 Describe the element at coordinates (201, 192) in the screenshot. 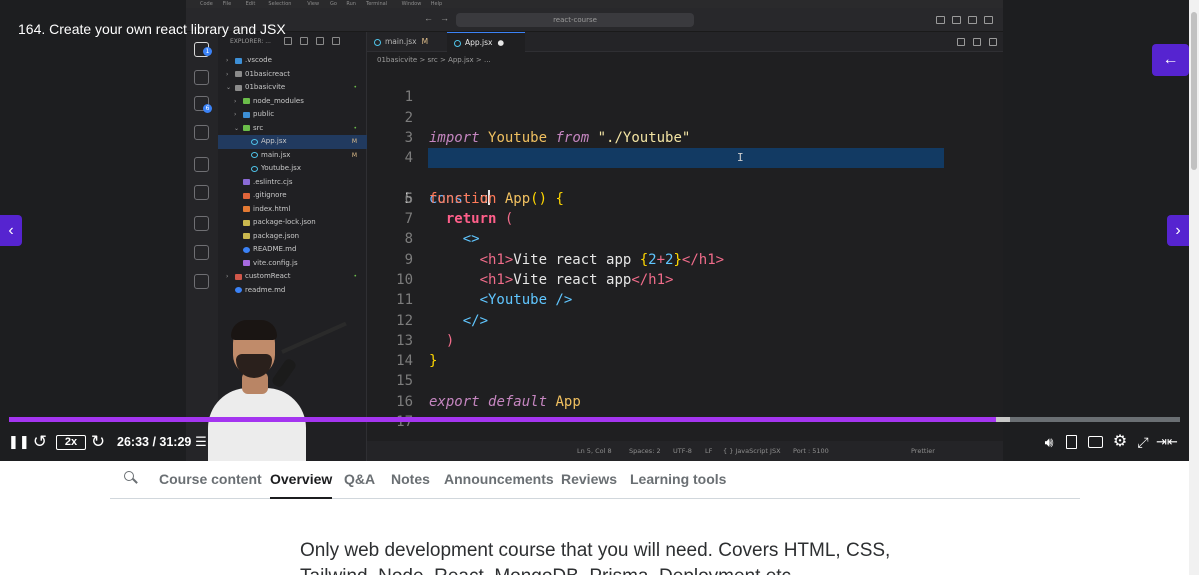

I see `remote-icon` at that location.